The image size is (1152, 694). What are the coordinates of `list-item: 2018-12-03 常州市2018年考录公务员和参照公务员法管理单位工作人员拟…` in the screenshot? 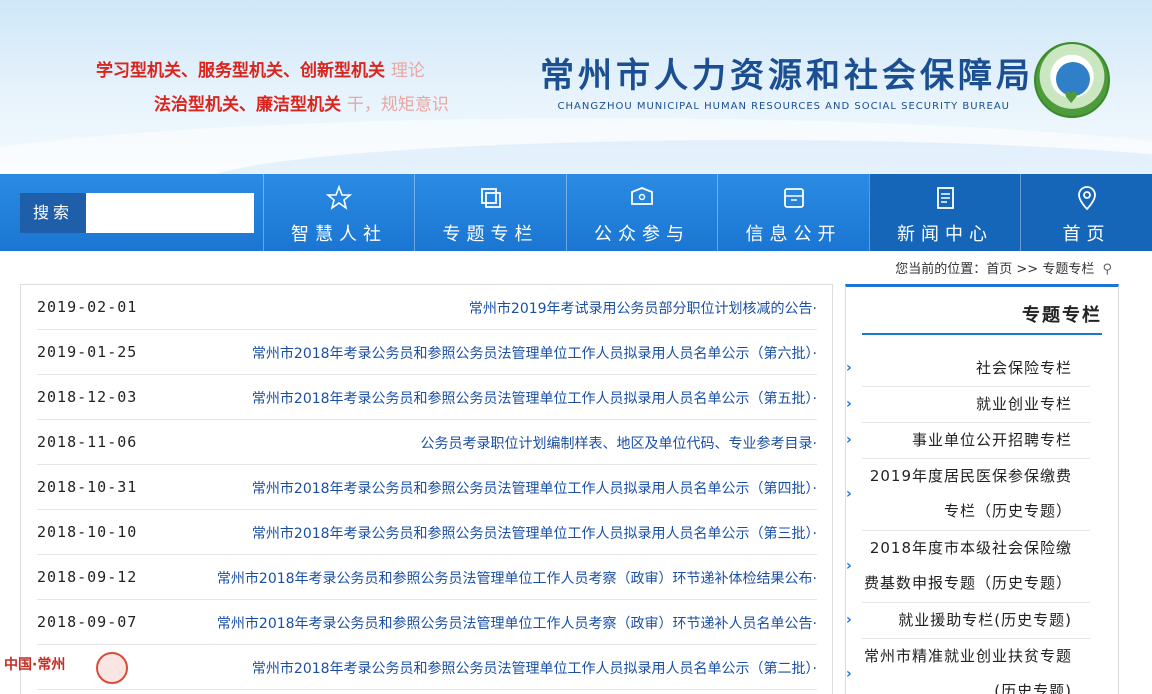 It's located at (427, 397).